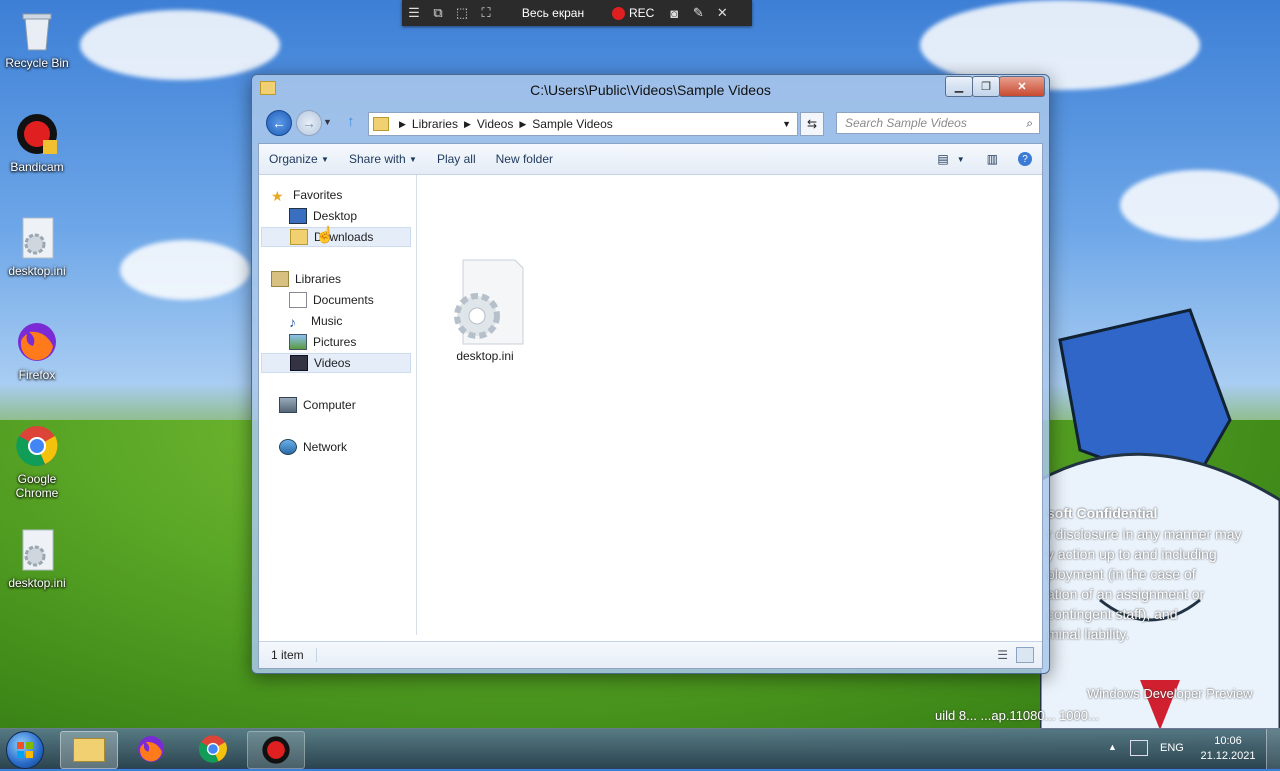 The image size is (1280, 771). What do you see at coordinates (37, 30) in the screenshot?
I see `recycle-bin-icon` at bounding box center [37, 30].